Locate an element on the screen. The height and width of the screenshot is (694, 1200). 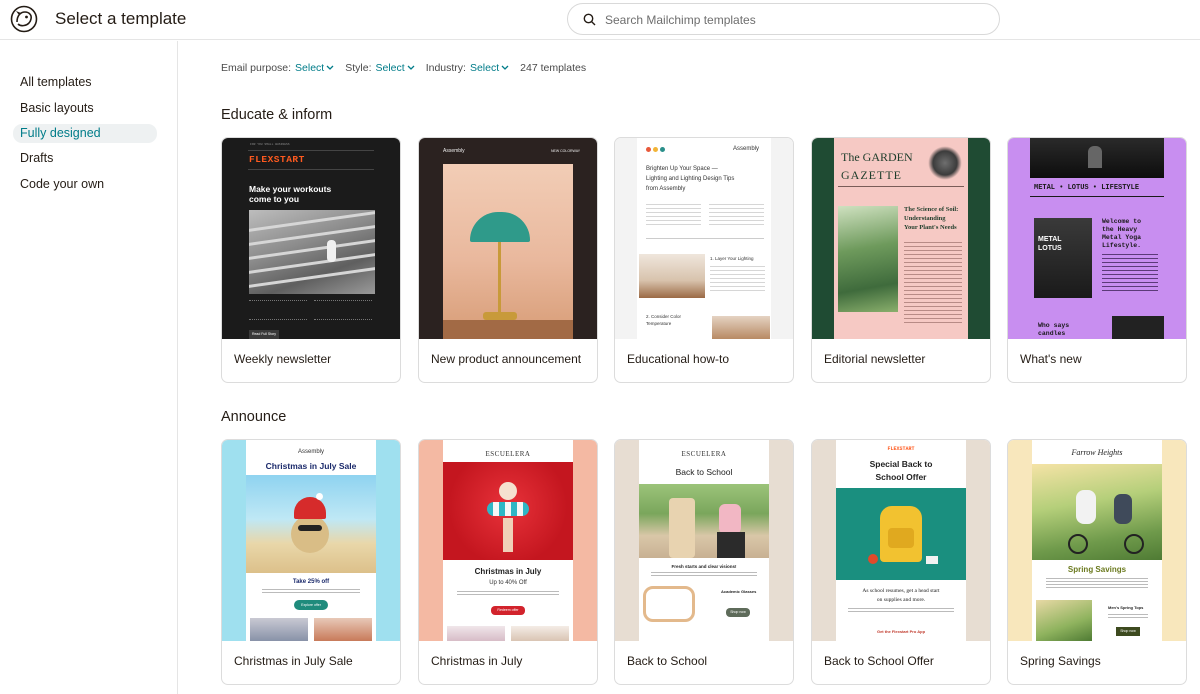
card-label: Editorial newsletter is located at coordinates (875, 359).